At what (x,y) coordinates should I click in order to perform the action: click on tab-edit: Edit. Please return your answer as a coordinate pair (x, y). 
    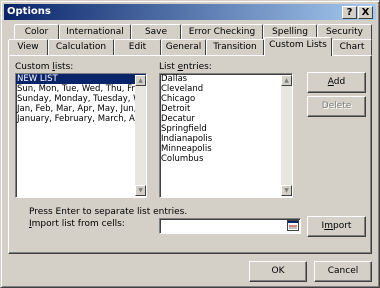
    Looking at the image, I should click on (137, 47).